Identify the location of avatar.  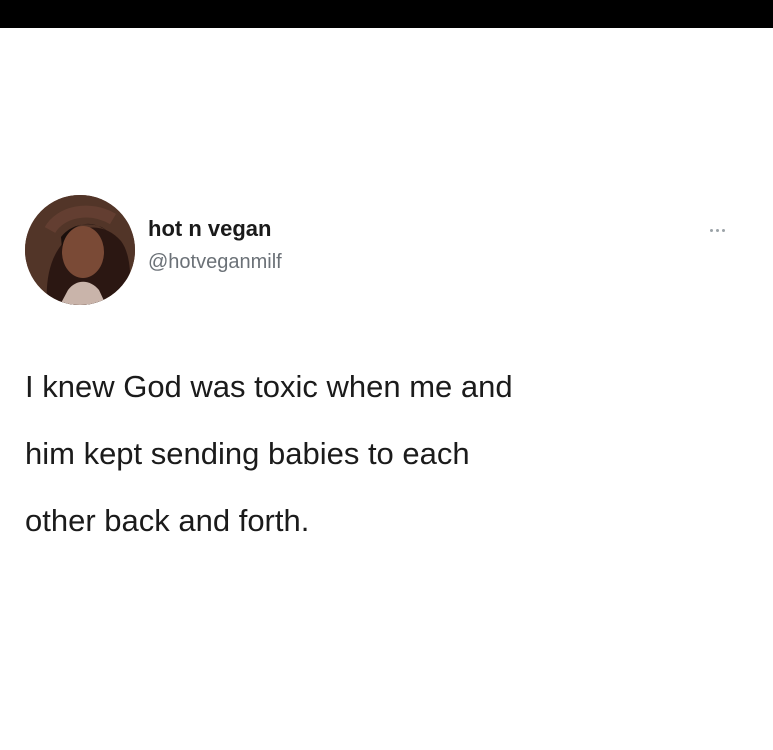
(80, 250).